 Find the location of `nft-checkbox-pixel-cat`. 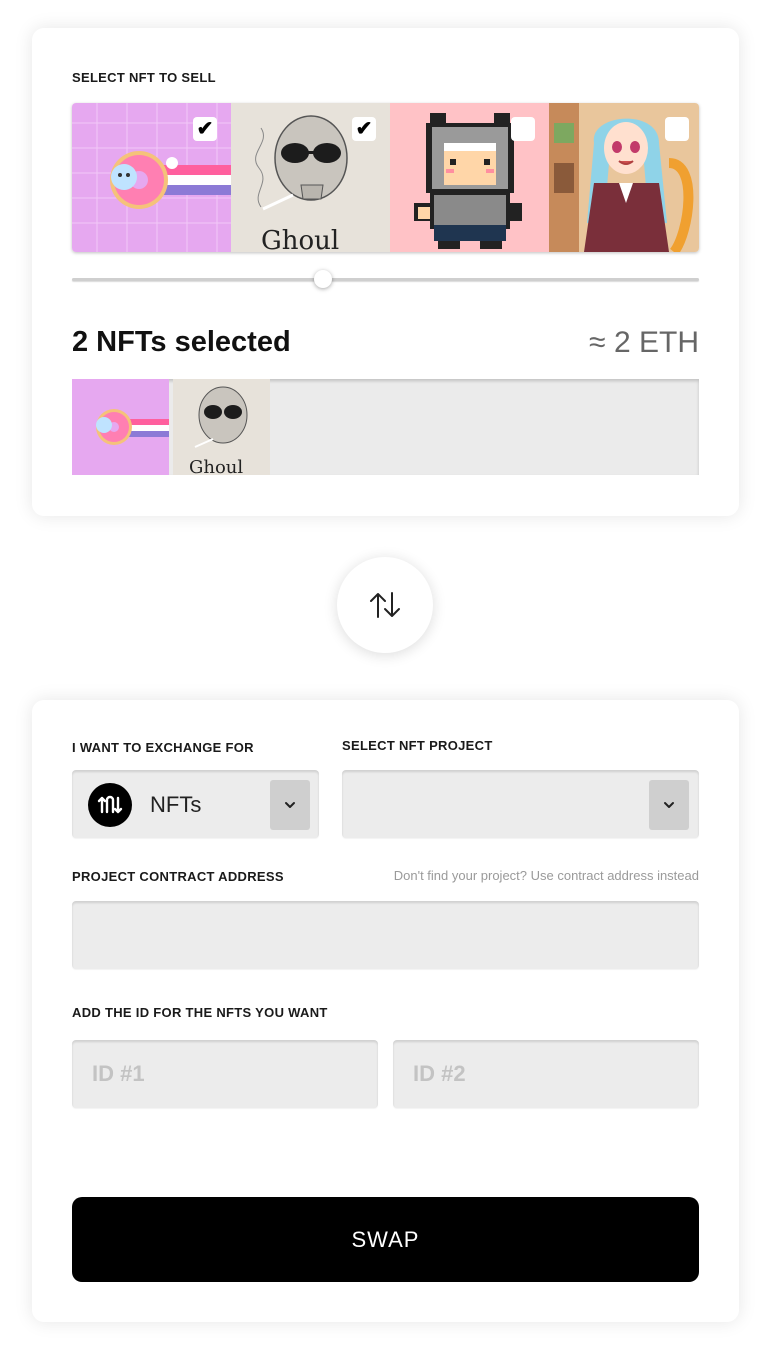

nft-checkbox-pixel-cat is located at coordinates (523, 129).